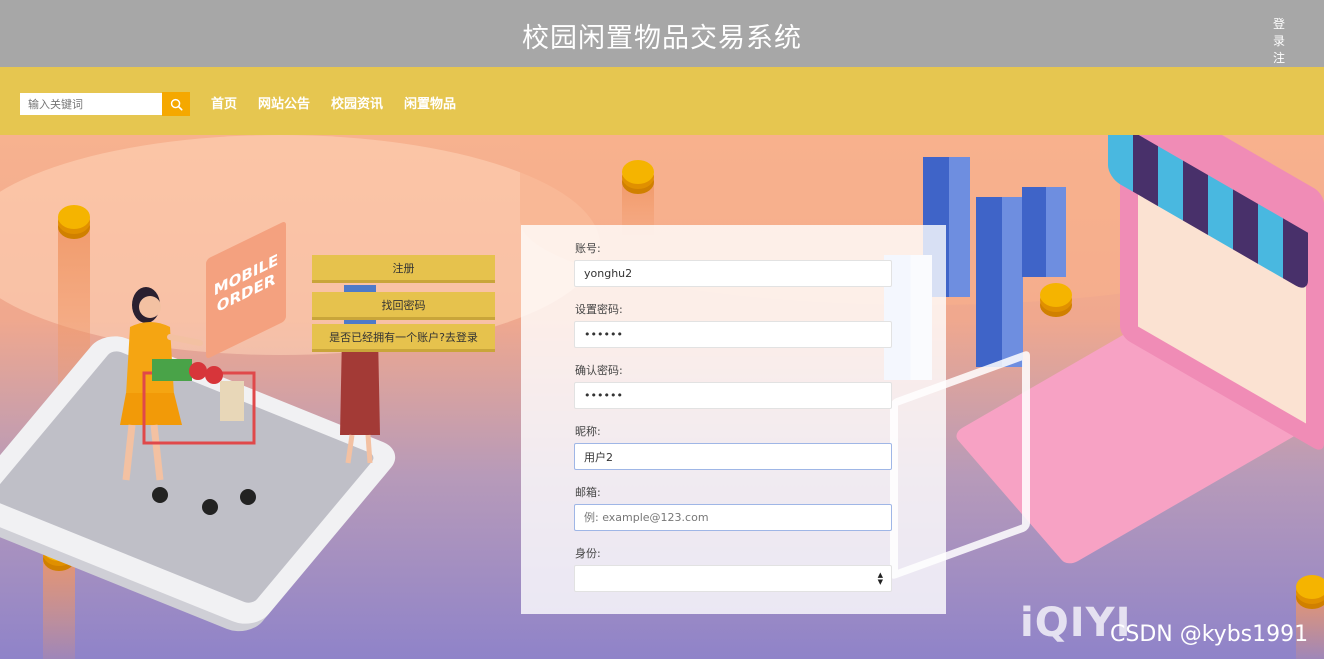  What do you see at coordinates (91, 104) in the screenshot?
I see `search-input` at bounding box center [91, 104].